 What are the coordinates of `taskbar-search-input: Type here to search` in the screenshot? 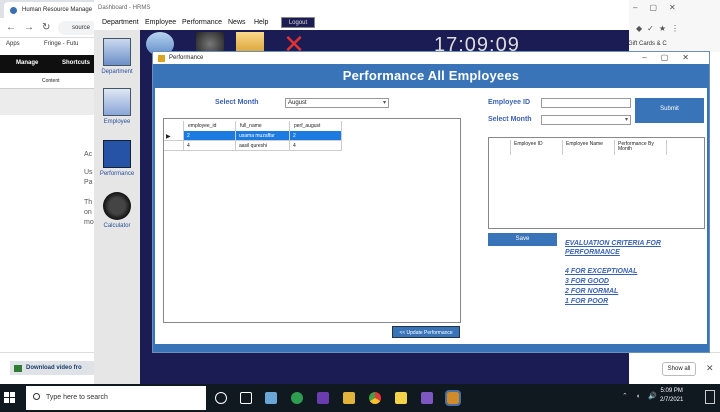 It's located at (116, 398).